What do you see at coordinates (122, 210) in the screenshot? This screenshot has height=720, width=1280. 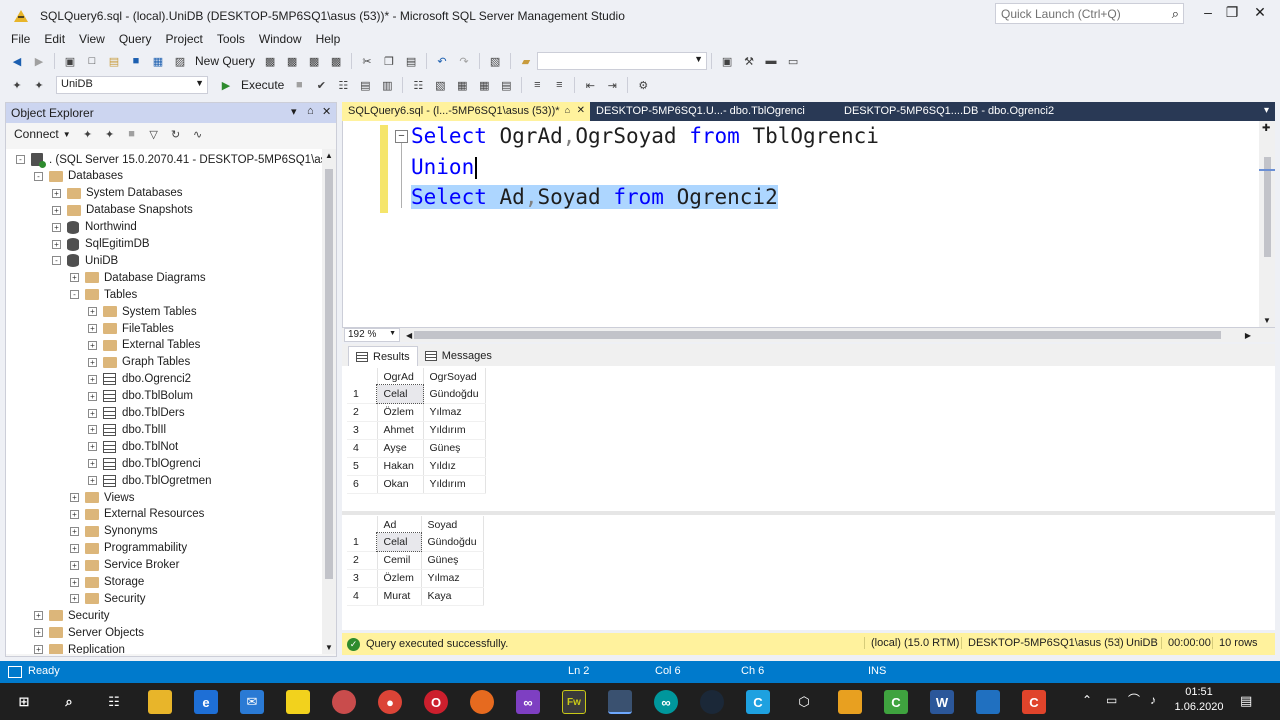 I see `tree-node: + Database Snapshots` at bounding box center [122, 210].